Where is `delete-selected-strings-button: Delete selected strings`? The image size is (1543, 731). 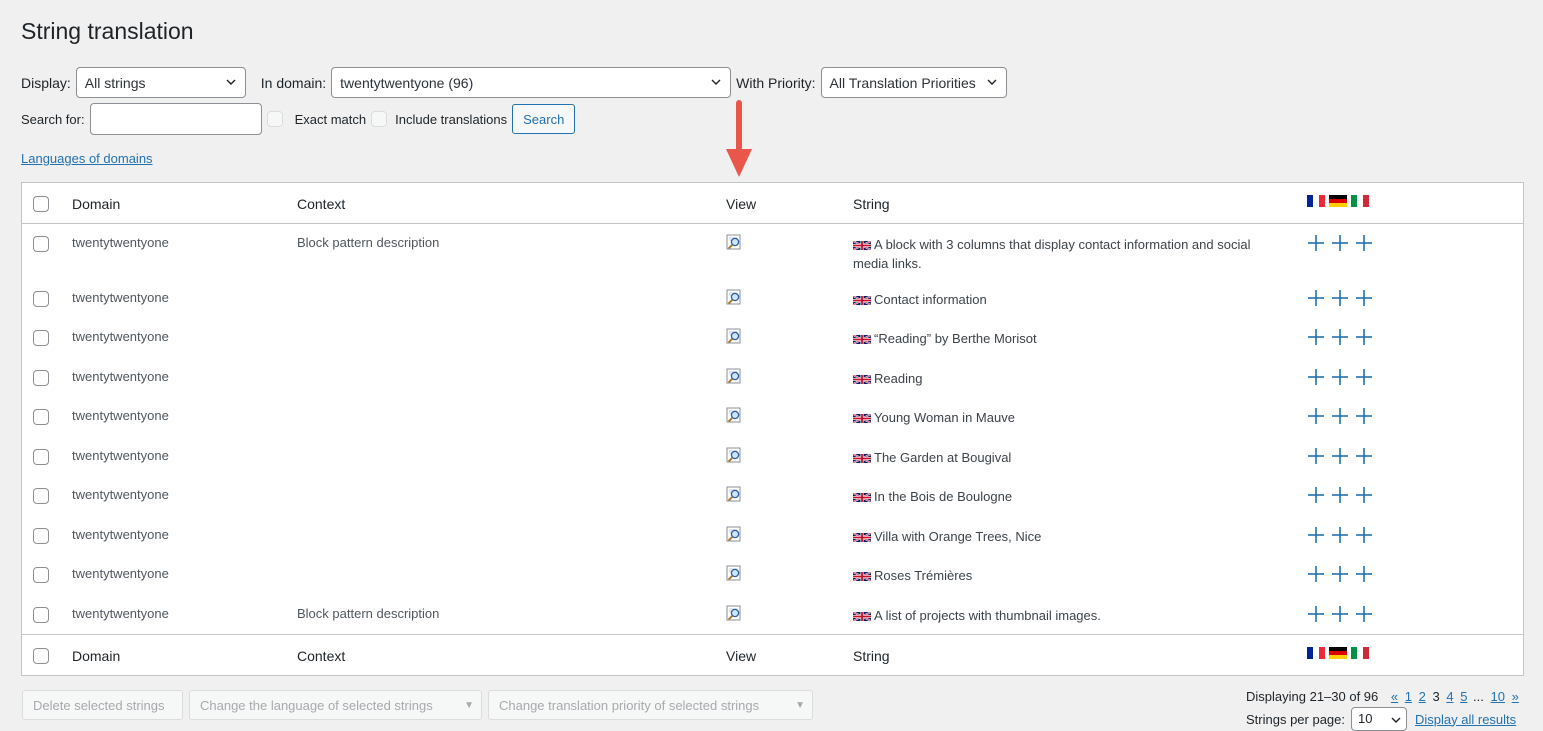 delete-selected-strings-button: Delete selected strings is located at coordinates (102, 705).